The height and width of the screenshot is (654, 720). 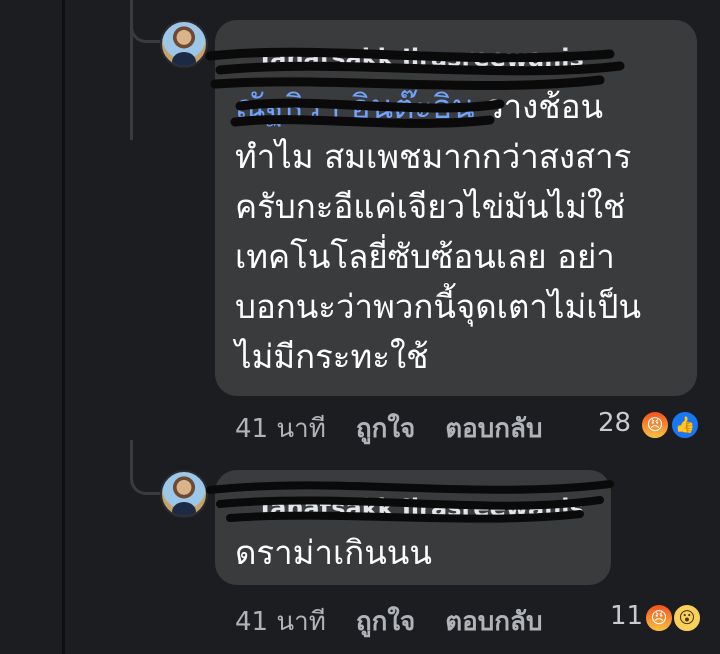 I want to click on comment-bubble: Tanatsakk Jirasreewanis ดราม่าเกินนน, so click(x=413, y=527).